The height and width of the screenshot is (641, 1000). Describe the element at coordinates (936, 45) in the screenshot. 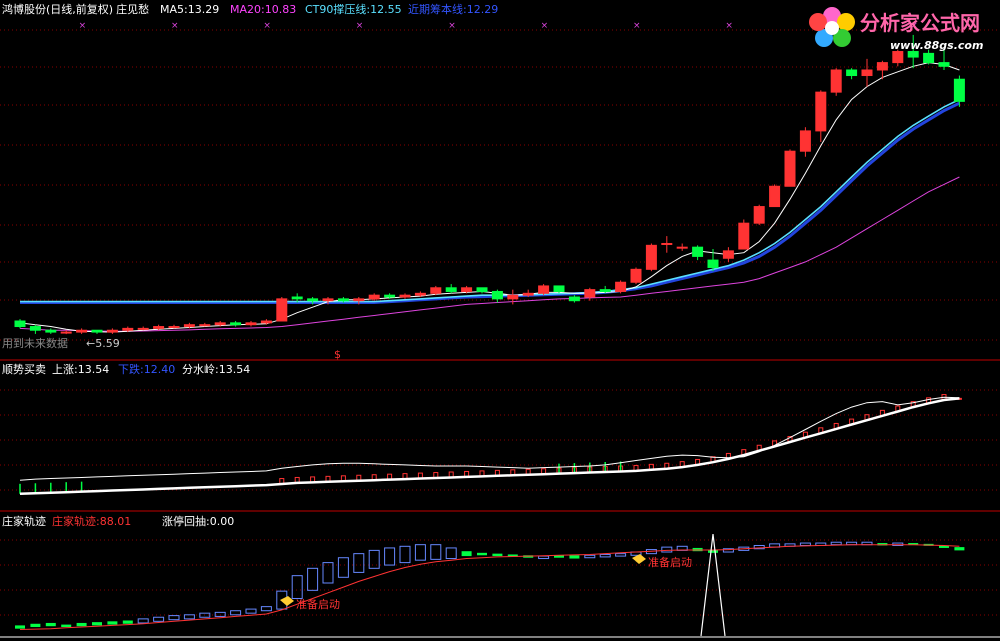

I see `logo-url: www.88gs.com` at that location.